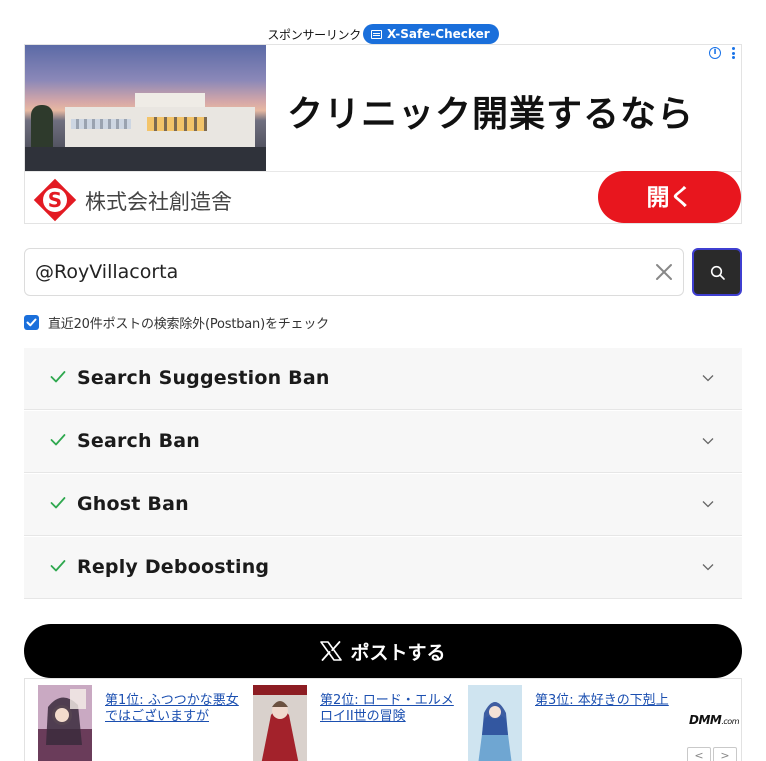 Image resolution: width=766 pixels, height=761 pixels. I want to click on sponsor-header: スポンサーリンク X-Safe-Checker, so click(383, 34).